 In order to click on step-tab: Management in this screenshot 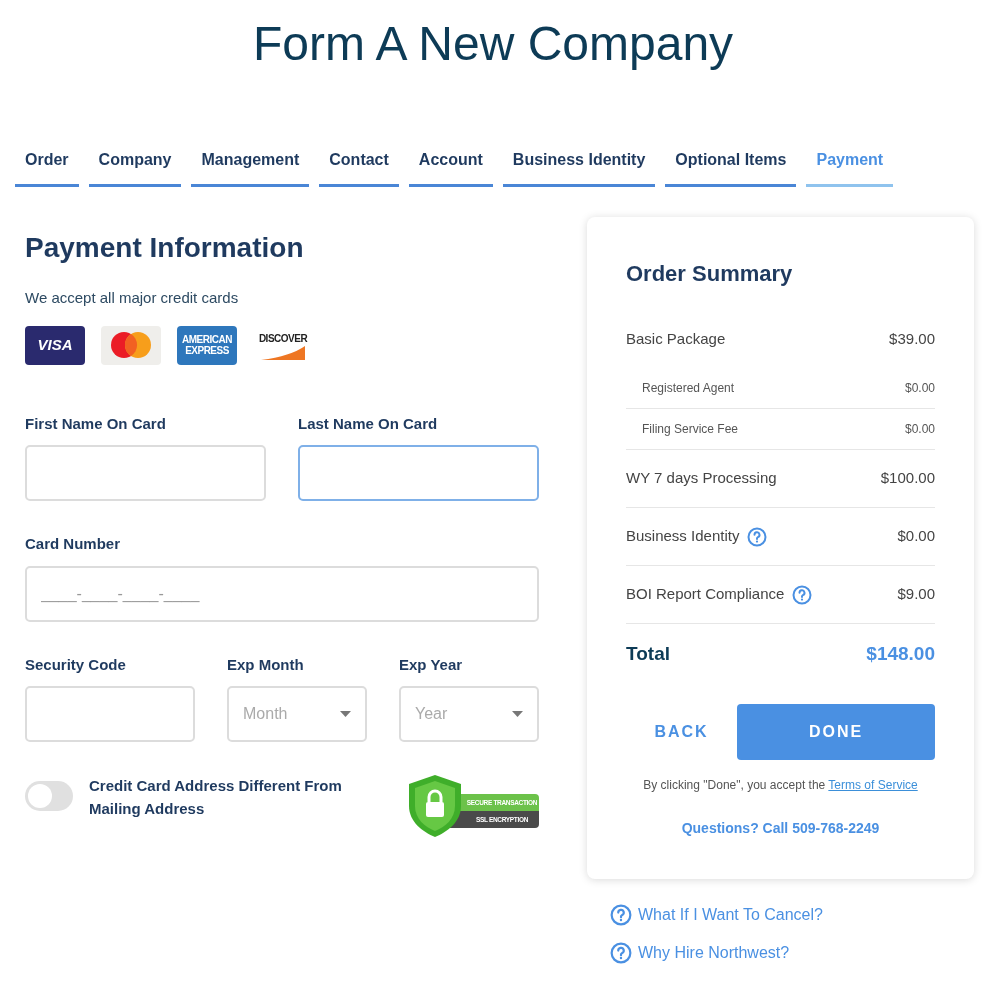, I will do `click(250, 167)`.